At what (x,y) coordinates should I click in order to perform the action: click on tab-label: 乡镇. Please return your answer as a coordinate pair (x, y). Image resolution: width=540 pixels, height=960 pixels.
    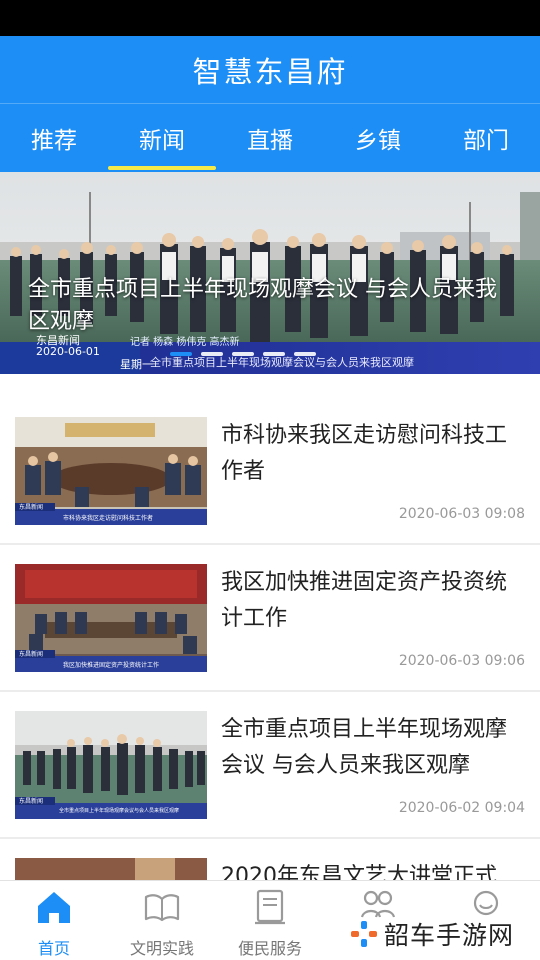
    Looking at the image, I should click on (378, 141).